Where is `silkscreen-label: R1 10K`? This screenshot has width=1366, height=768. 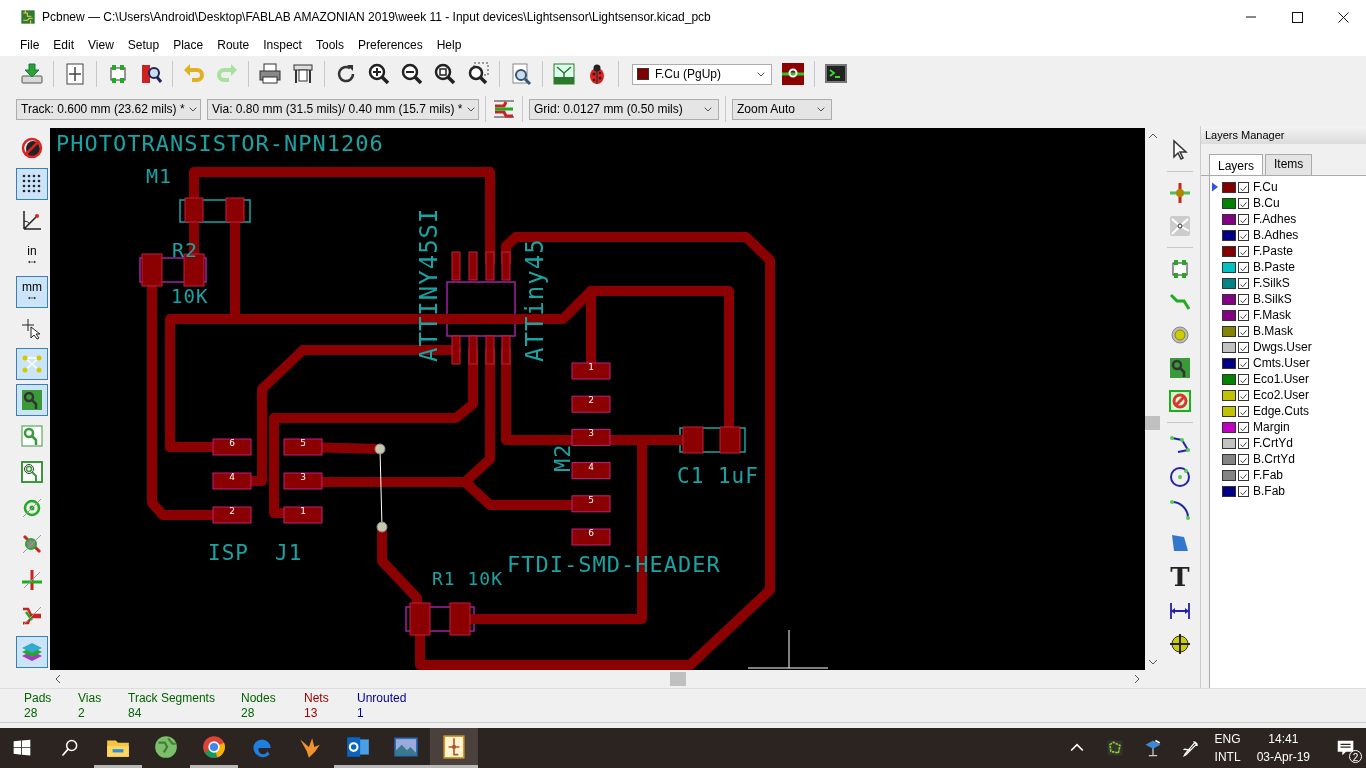 silkscreen-label: R1 10K is located at coordinates (468, 578).